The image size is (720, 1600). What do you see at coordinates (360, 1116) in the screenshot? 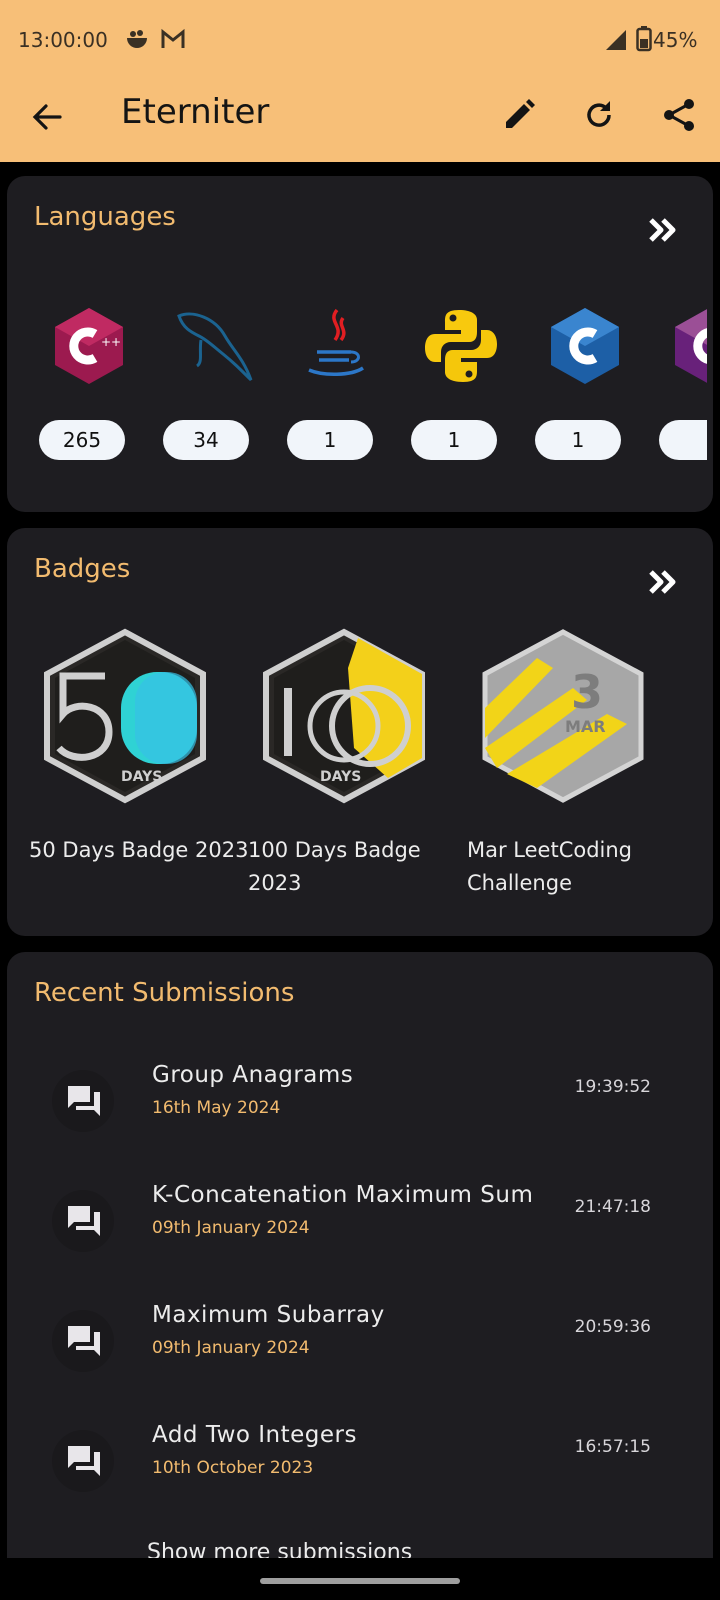
I see `submission-row: Group Anagrams 16th May 2024 19:39:52` at bounding box center [360, 1116].